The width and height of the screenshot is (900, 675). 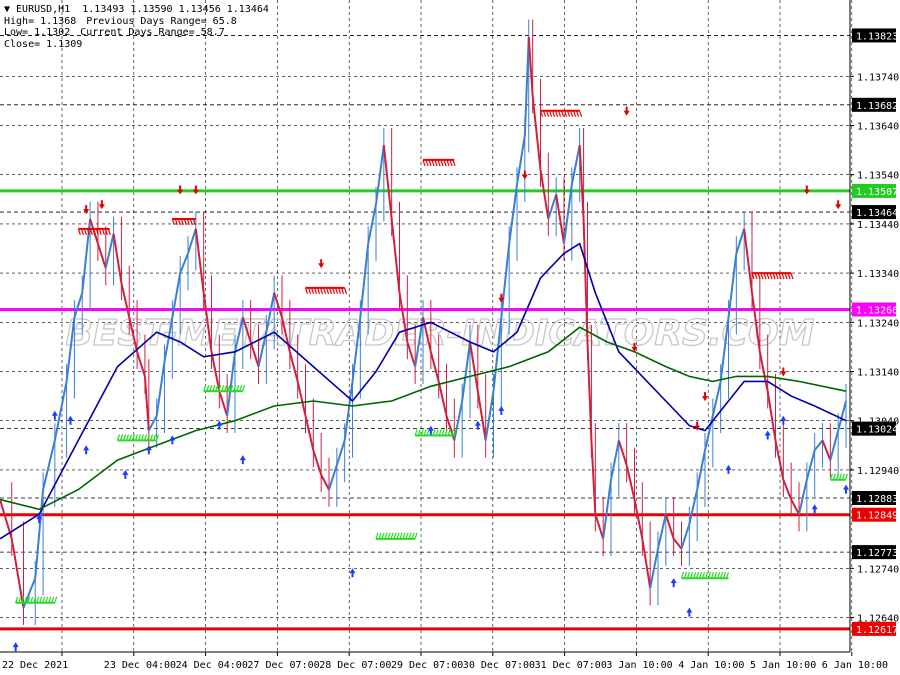 What do you see at coordinates (571, 665) in the screenshot?
I see `time-tick-label: 31 Dec 07:00` at bounding box center [571, 665].